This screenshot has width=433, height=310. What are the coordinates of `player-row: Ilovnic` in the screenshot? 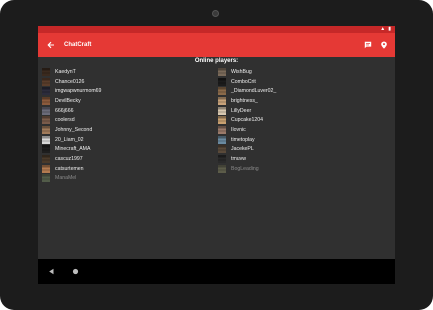 It's located at (303, 130).